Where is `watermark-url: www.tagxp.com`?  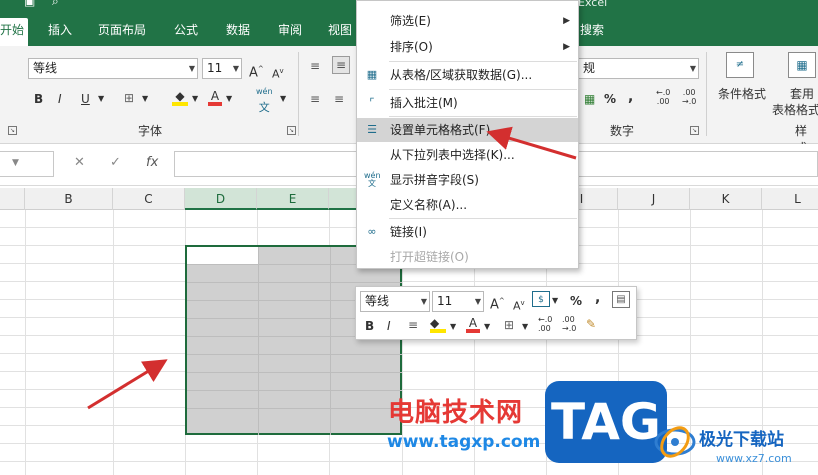 watermark-url: www.tagxp.com is located at coordinates (464, 442).